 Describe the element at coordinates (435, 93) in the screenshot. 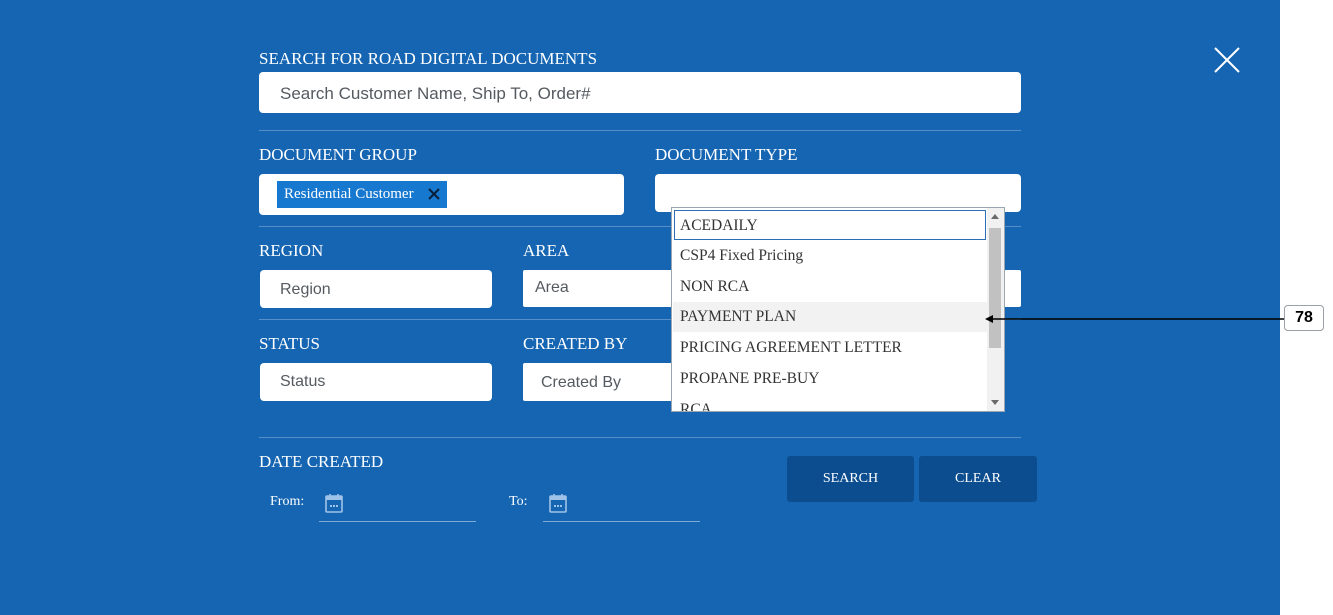

I see `search-placeholder: Search Customer Name, Ship To, Order#` at that location.